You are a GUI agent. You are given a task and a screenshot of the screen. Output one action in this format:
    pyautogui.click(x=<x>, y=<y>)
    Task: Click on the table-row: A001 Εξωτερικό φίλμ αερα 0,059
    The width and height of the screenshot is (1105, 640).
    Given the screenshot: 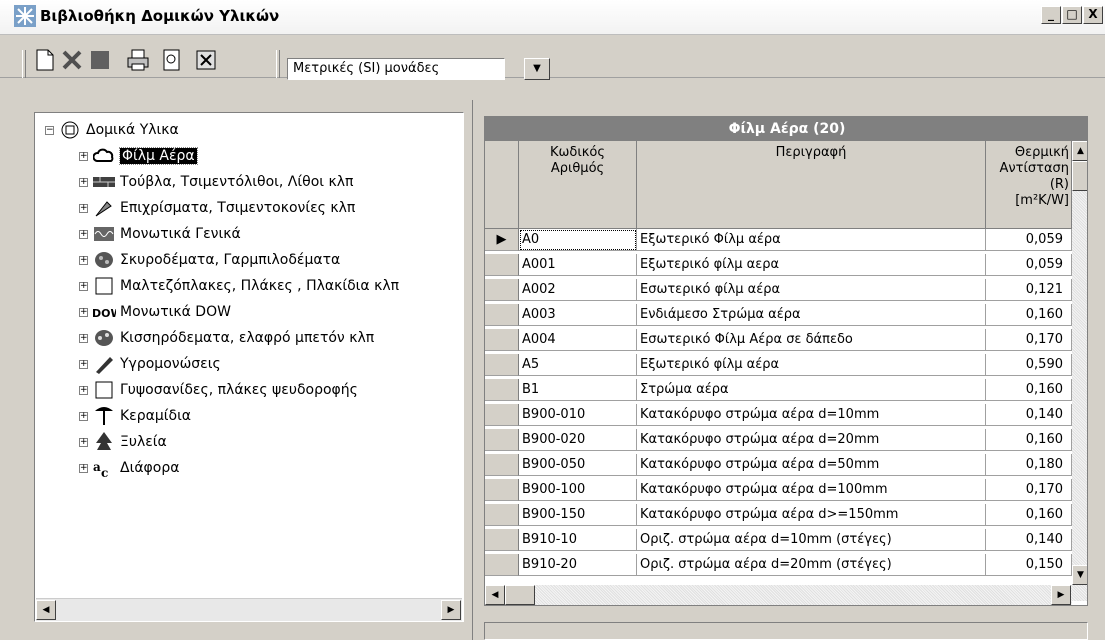 What is the action you would take?
    pyautogui.click(x=778, y=265)
    